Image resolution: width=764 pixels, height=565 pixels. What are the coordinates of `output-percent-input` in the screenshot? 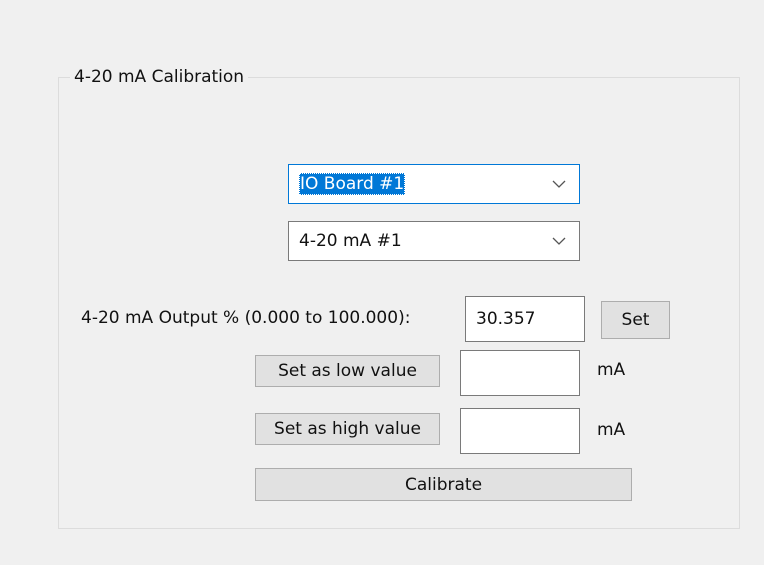 It's located at (525, 319).